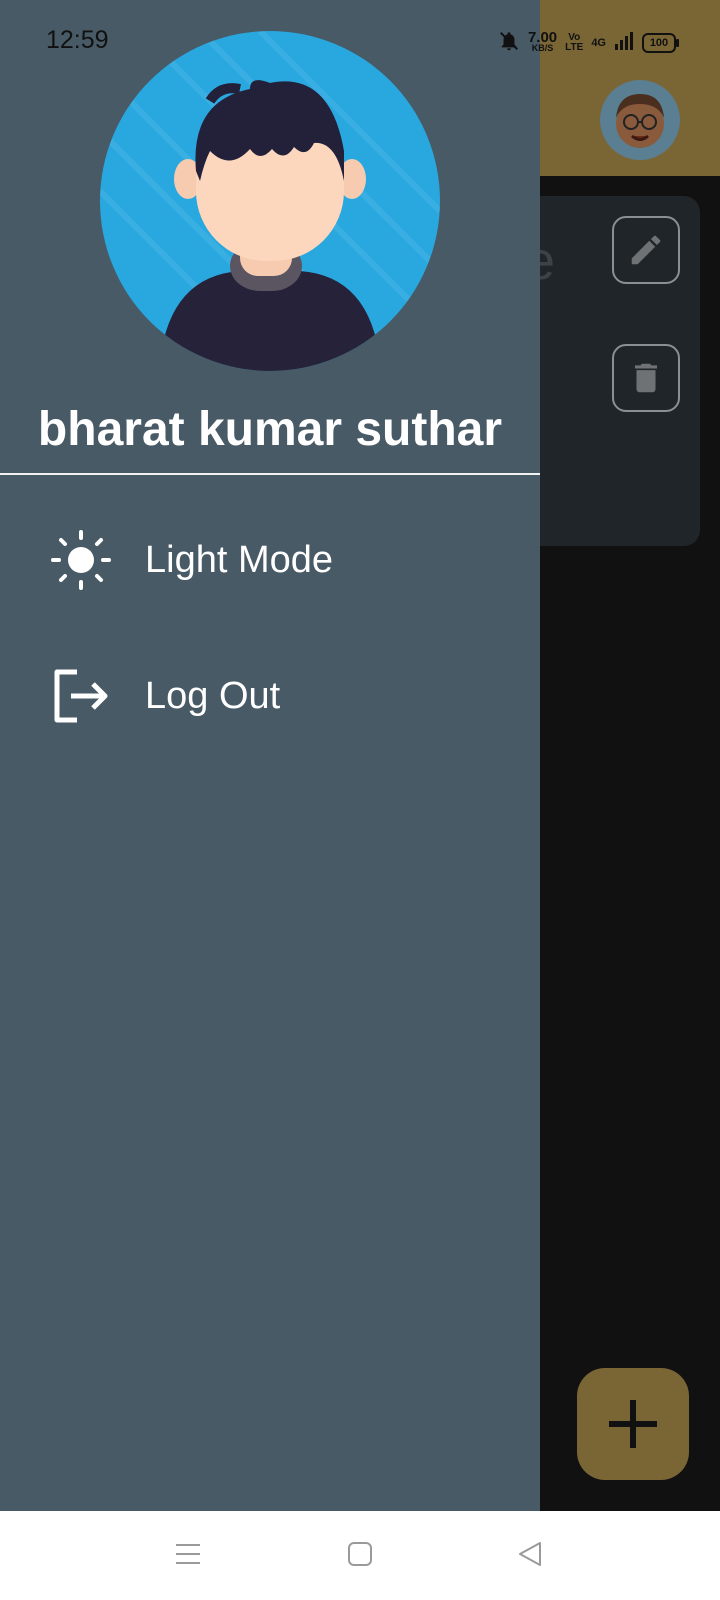 The height and width of the screenshot is (1600, 720). I want to click on battery-indicator: 100, so click(660, 43).